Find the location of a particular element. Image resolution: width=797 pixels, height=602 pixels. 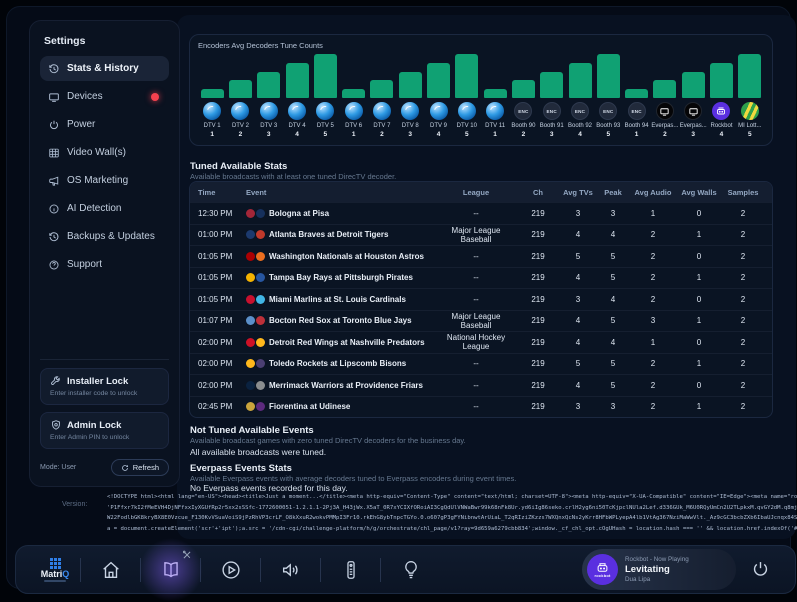

sidebar-item-video-wall-s: Video Wall(s) is located at coordinates (104, 152).